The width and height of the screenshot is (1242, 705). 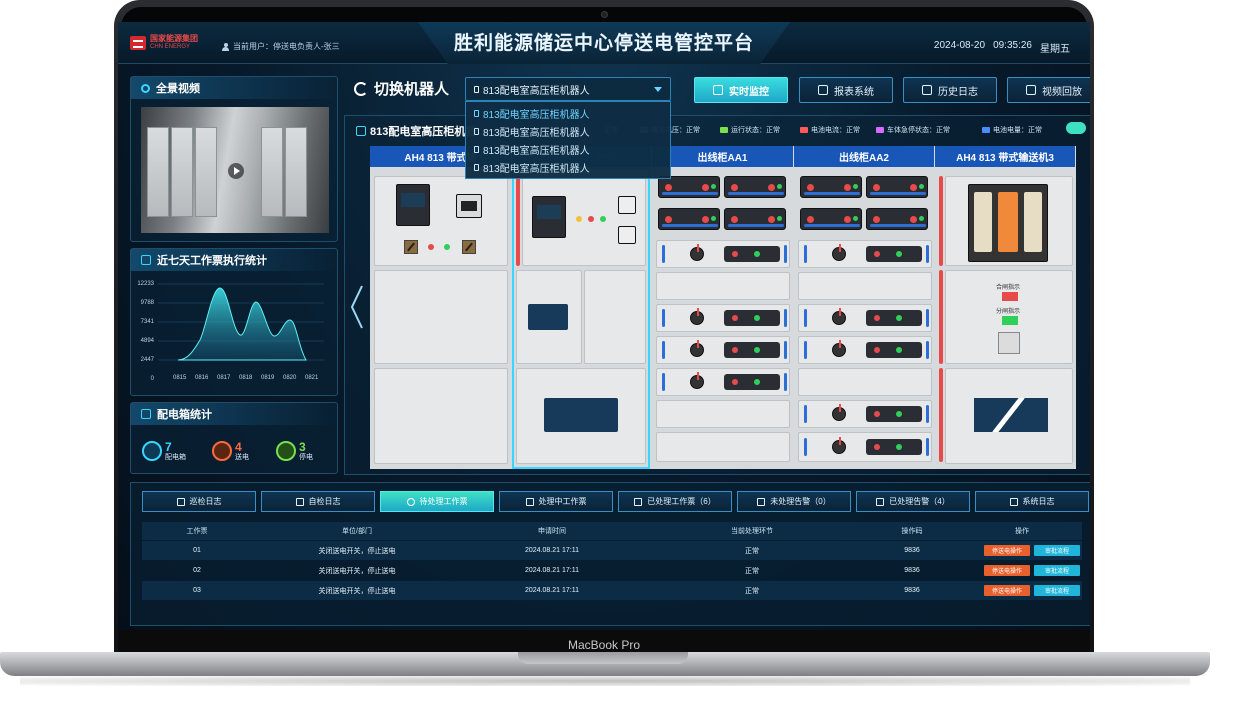 I want to click on panoramic-video, so click(x=235, y=170).